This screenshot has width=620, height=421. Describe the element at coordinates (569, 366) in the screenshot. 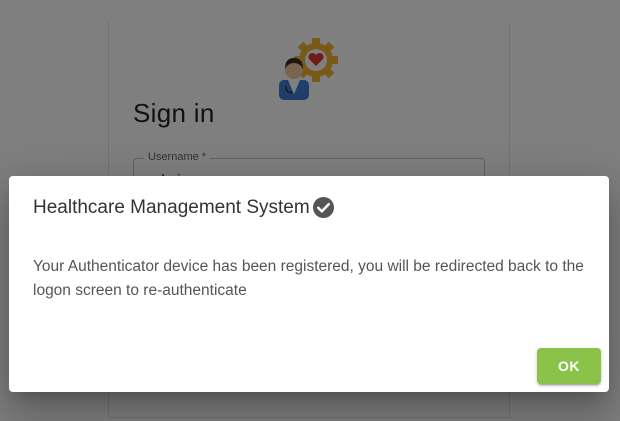

I see `ok-button: OK` at that location.